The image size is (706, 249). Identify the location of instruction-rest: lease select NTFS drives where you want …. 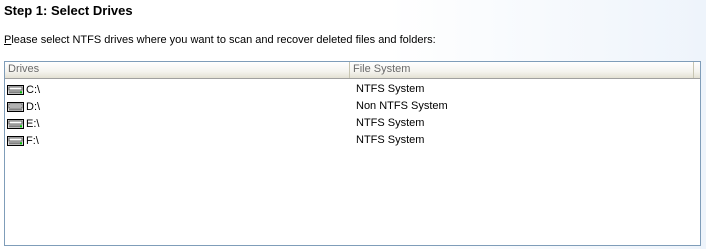
(223, 40).